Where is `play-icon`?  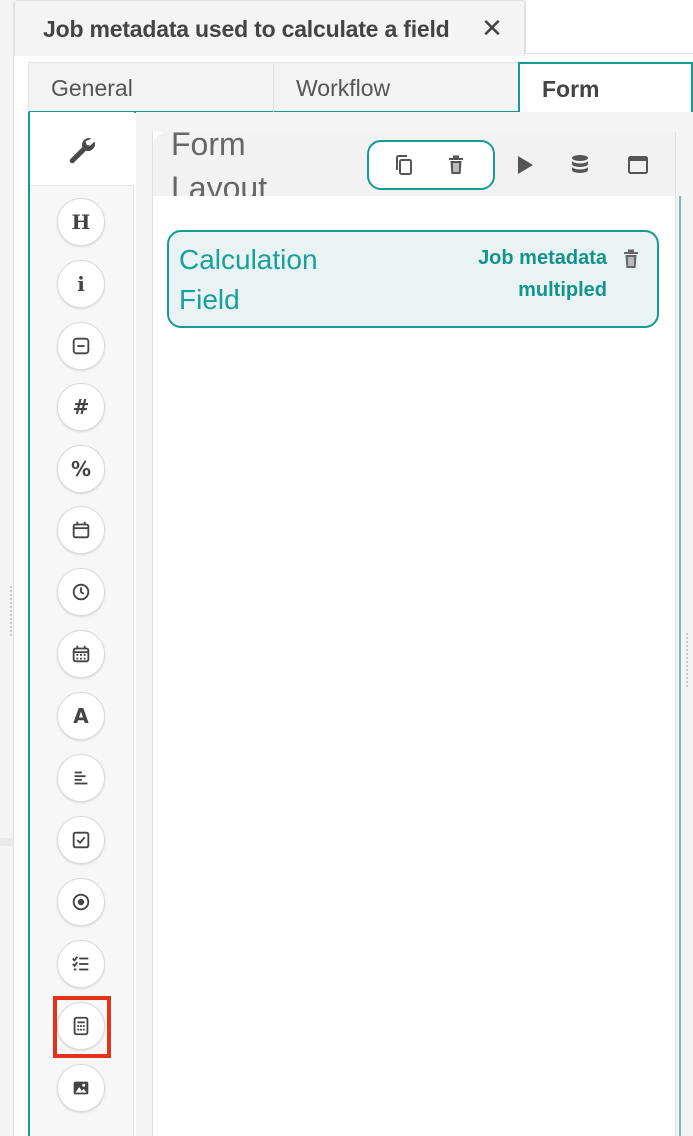 play-icon is located at coordinates (525, 165).